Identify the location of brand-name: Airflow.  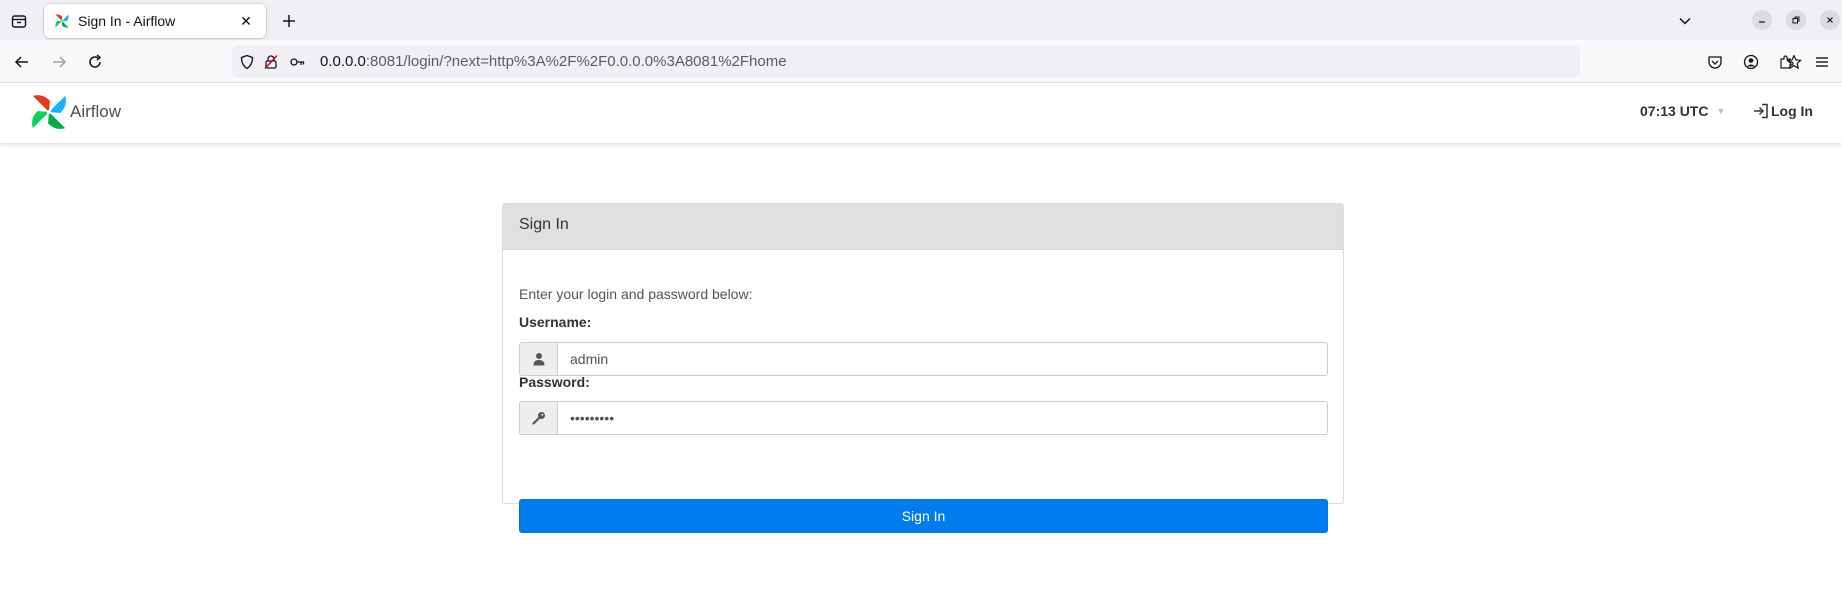
(96, 111).